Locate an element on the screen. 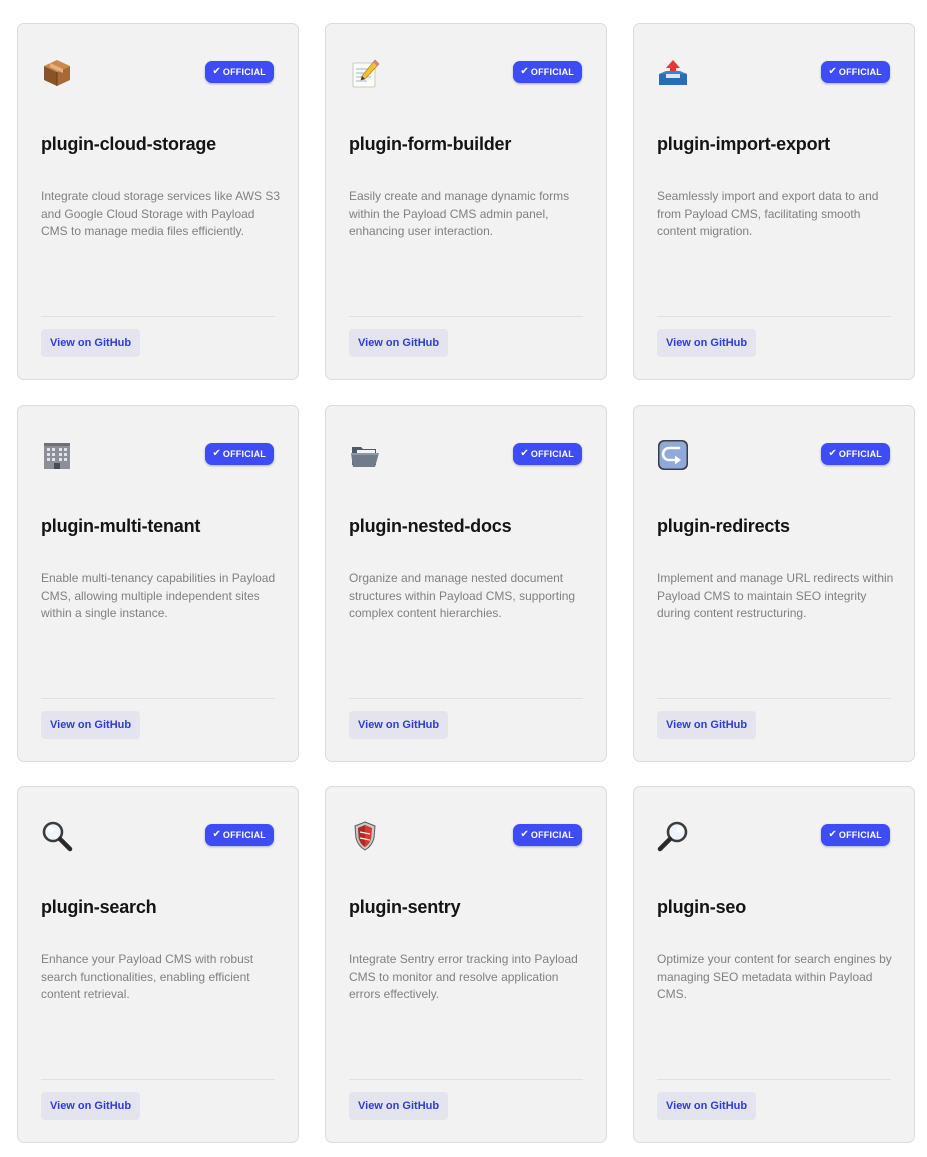  package-icon is located at coordinates (57, 73).